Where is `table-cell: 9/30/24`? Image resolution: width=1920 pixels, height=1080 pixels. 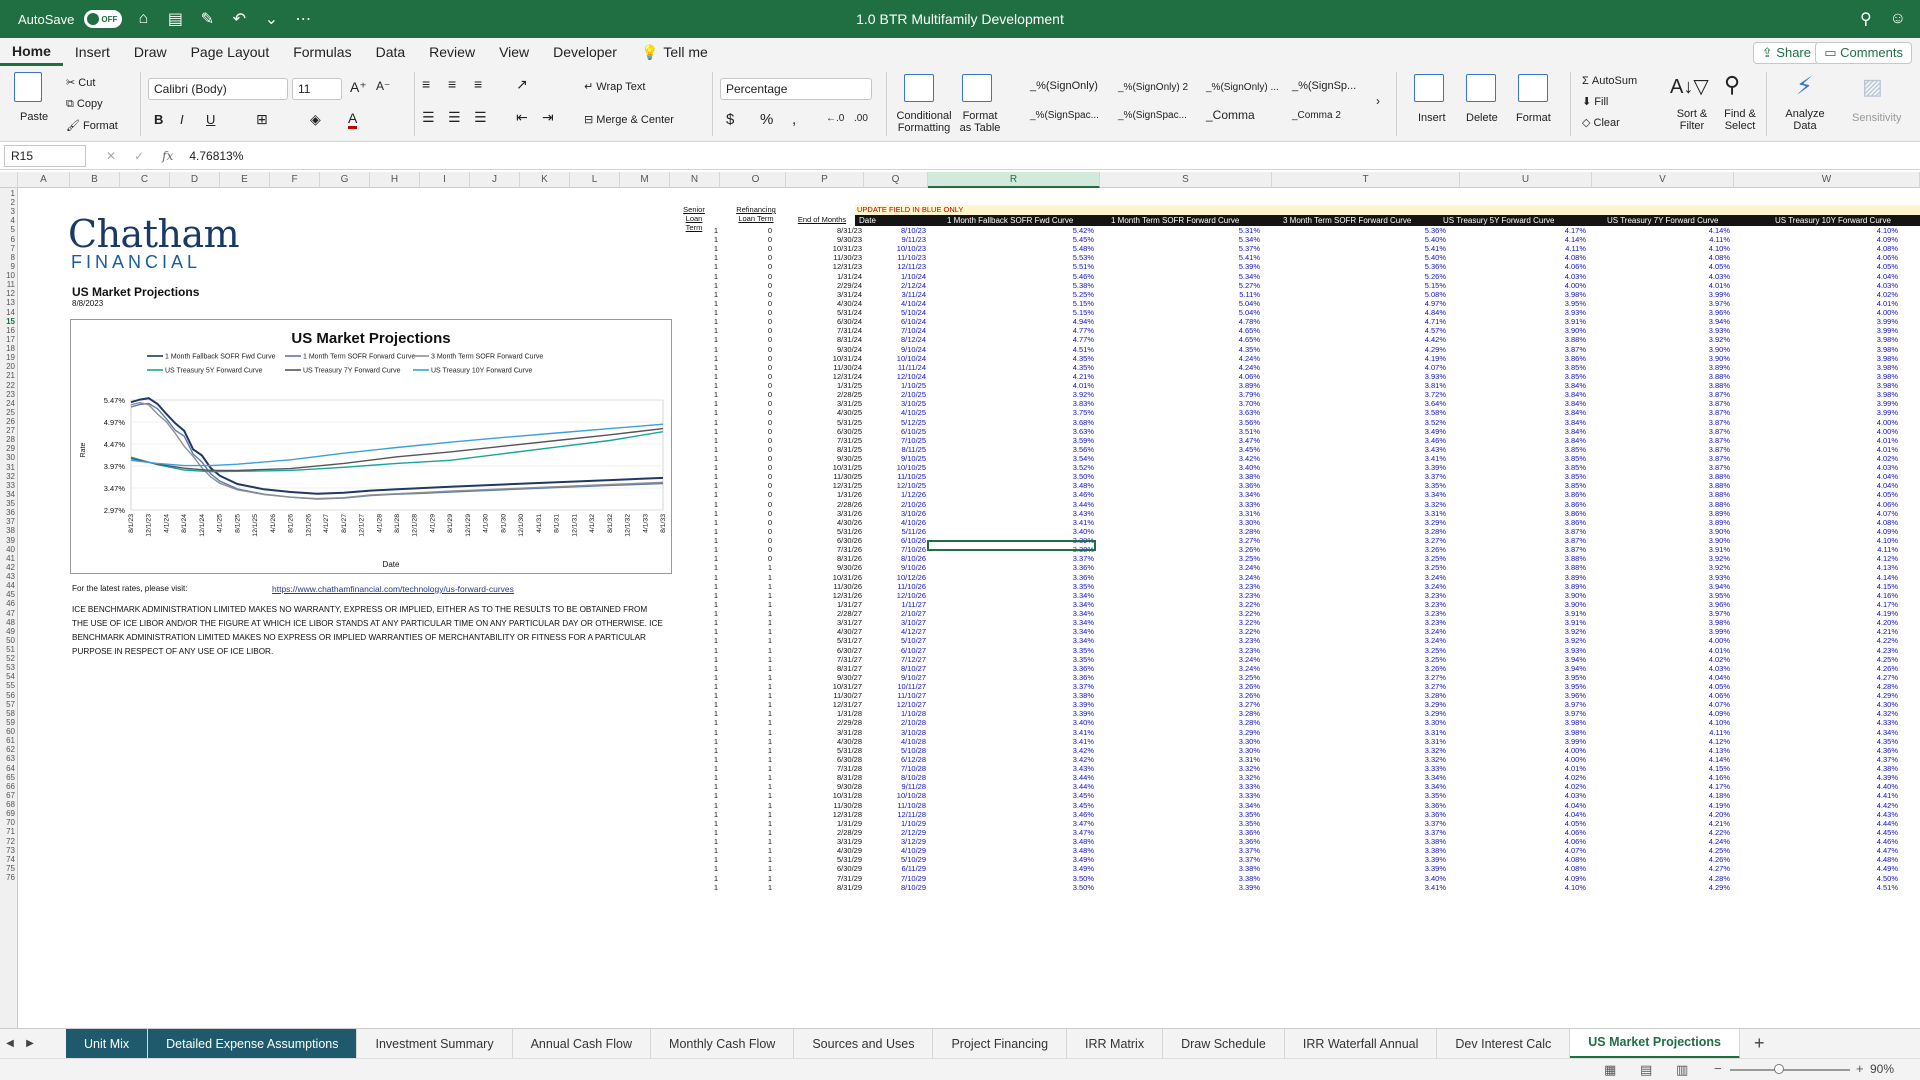
table-cell: 9/30/24 is located at coordinates (831, 349).